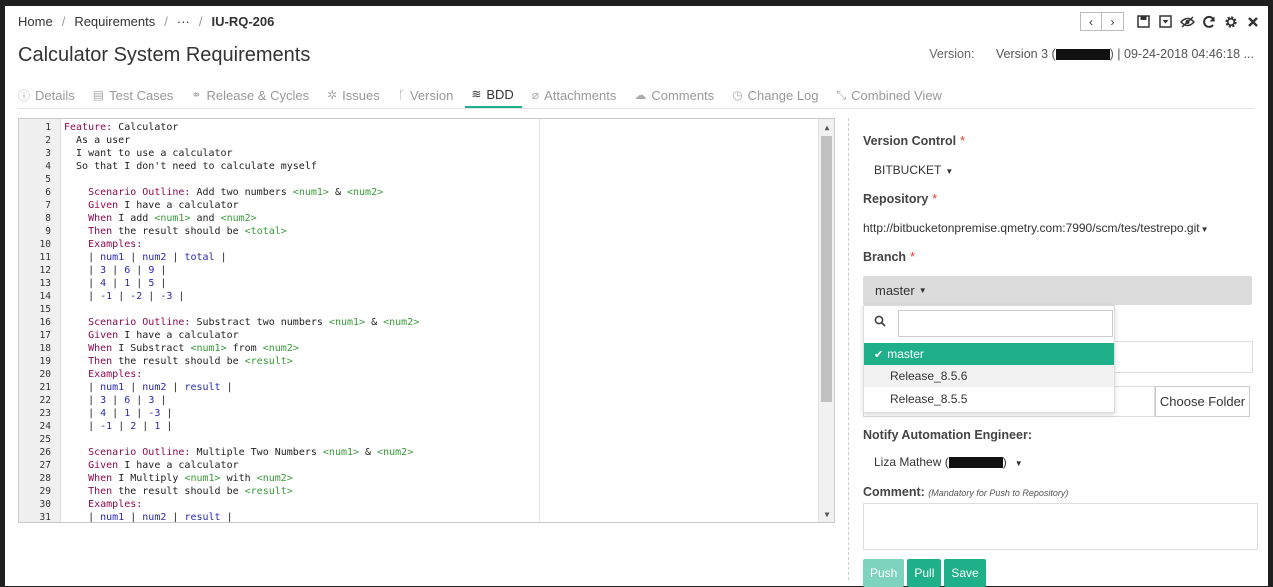 This screenshot has height=587, width=1273. Describe the element at coordinates (826, 269) in the screenshot. I see `scrollbar-thumb` at that location.